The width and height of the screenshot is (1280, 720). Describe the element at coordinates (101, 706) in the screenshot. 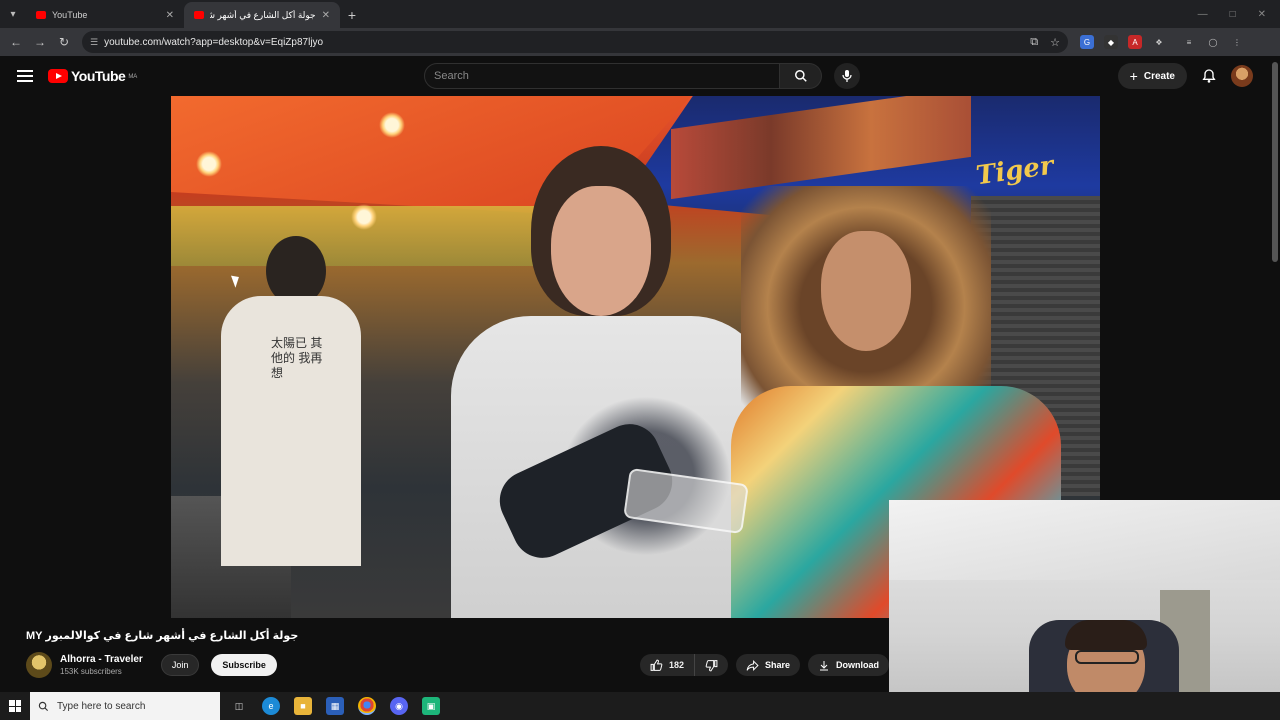

I see `taskbar-search-placeholder: Type here to search` at that location.